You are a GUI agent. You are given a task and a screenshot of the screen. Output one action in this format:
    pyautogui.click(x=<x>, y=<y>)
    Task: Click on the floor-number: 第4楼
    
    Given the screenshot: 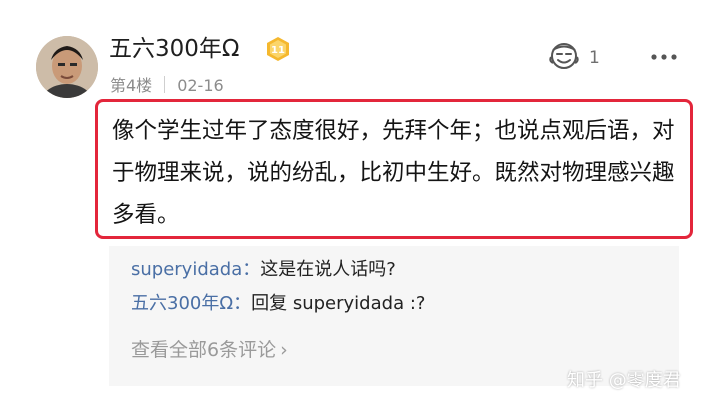 What is the action you would take?
    pyautogui.click(x=131, y=85)
    